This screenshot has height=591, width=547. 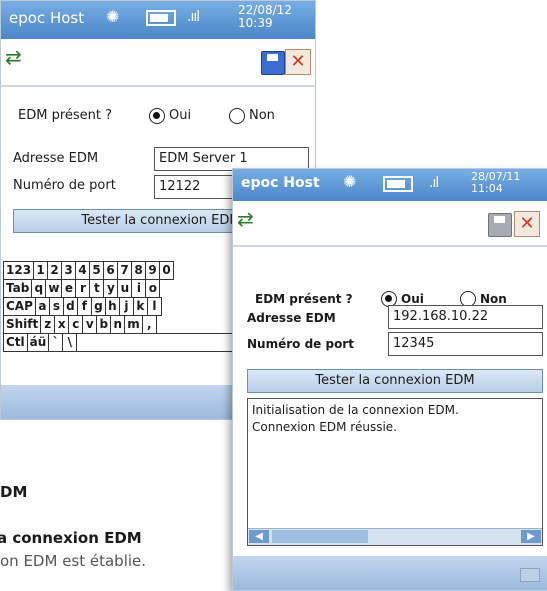 I want to click on key: Ctl, so click(x=15, y=342).